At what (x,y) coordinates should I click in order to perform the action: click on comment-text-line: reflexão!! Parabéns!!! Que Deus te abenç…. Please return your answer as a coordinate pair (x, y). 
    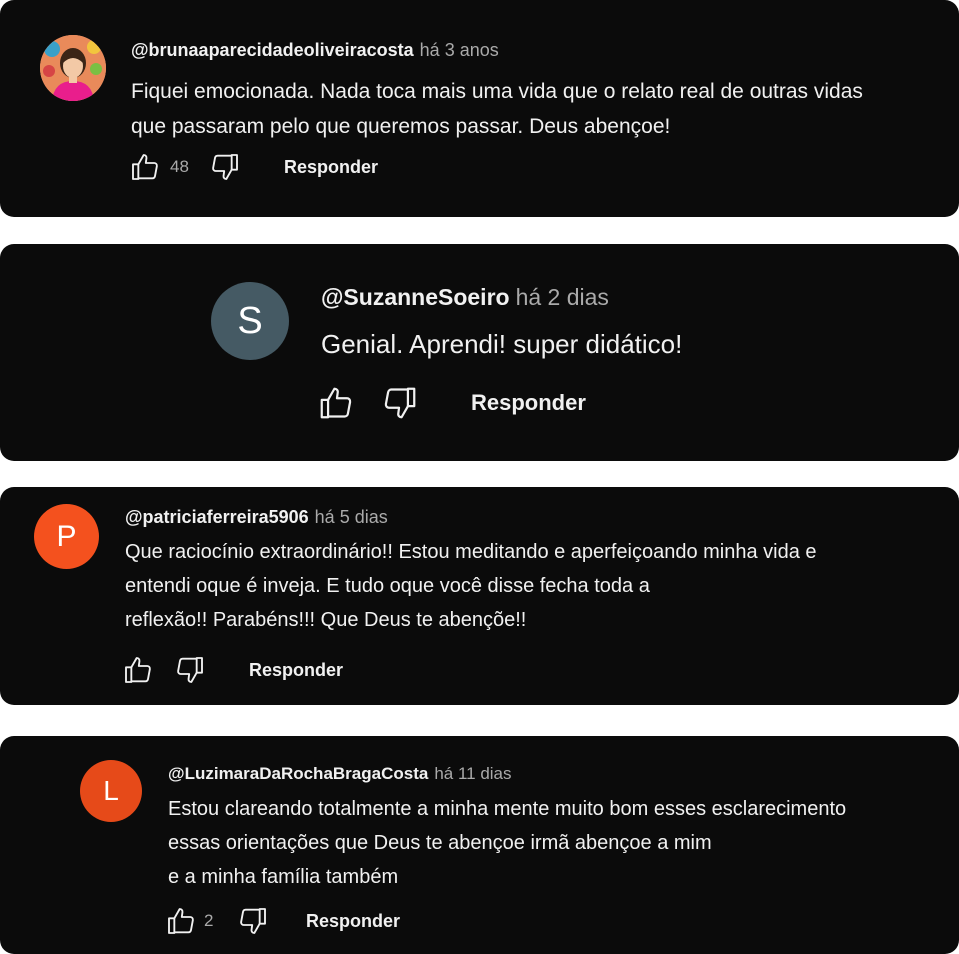
    Looking at the image, I should click on (326, 620).